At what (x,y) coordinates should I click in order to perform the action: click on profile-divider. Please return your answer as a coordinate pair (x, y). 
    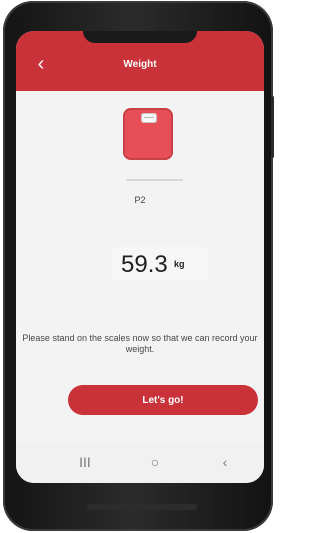
    Looking at the image, I should click on (154, 180).